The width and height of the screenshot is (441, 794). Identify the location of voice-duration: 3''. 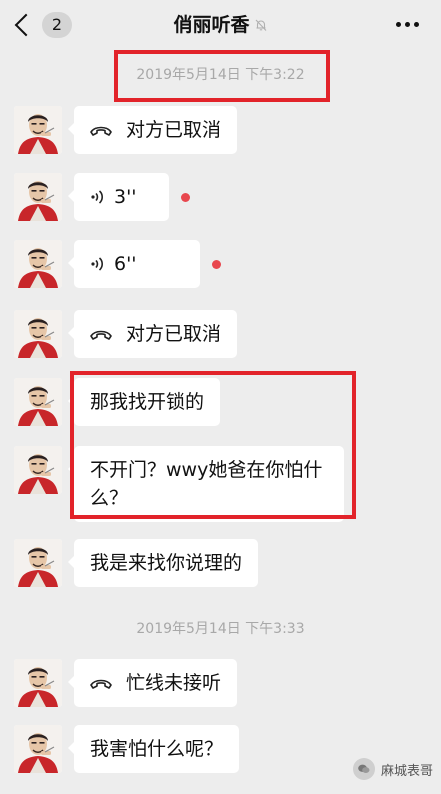
(125, 197).